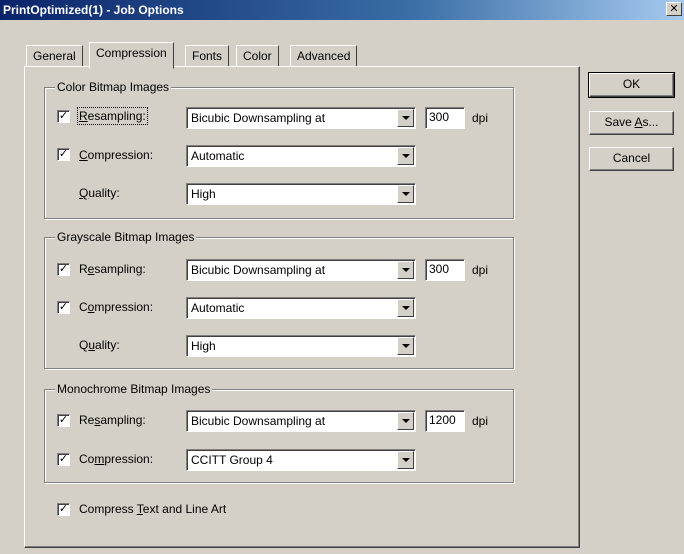 Image resolution: width=684 pixels, height=554 pixels. What do you see at coordinates (131, 53) in the screenshot?
I see `tab-compression-label: Compression` at bounding box center [131, 53].